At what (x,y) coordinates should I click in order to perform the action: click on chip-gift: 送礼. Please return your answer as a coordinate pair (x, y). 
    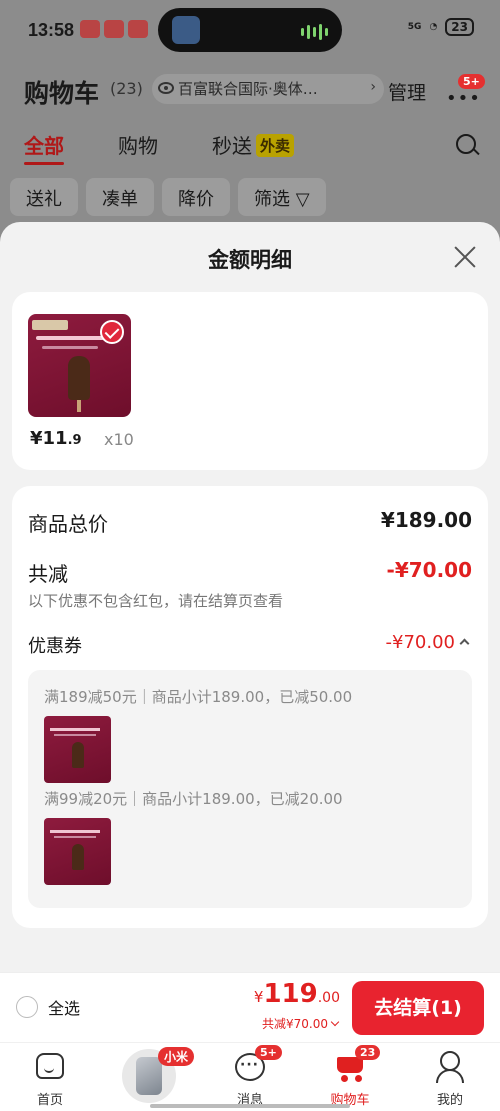
    Looking at the image, I should click on (44, 197).